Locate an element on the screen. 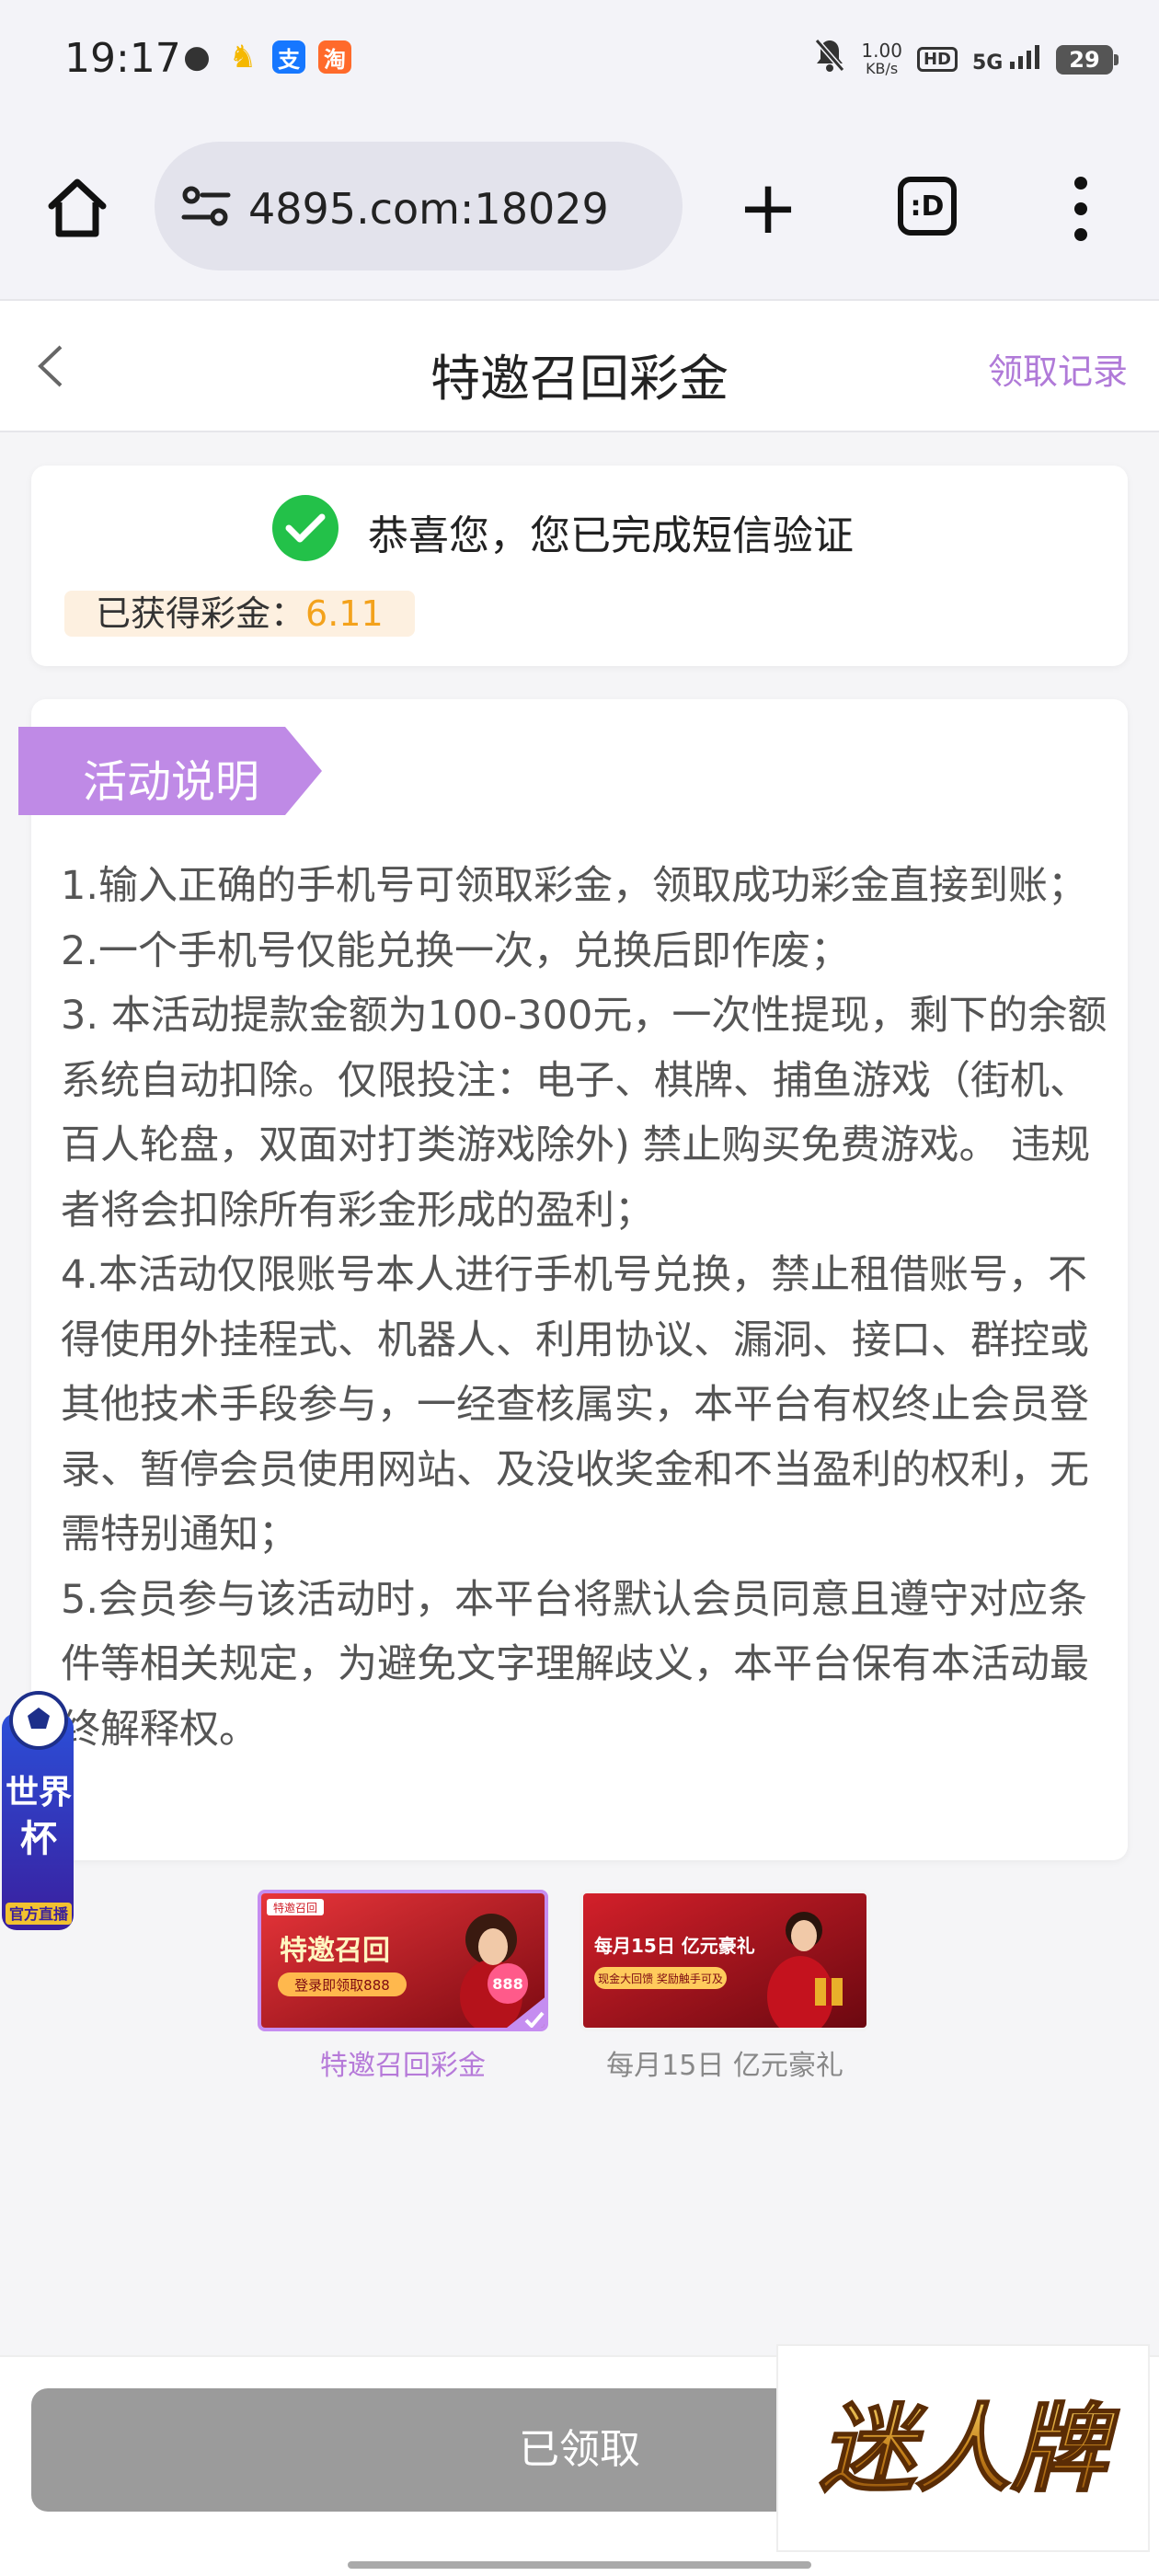  network-speed: 1.00 KB/s is located at coordinates (881, 59).